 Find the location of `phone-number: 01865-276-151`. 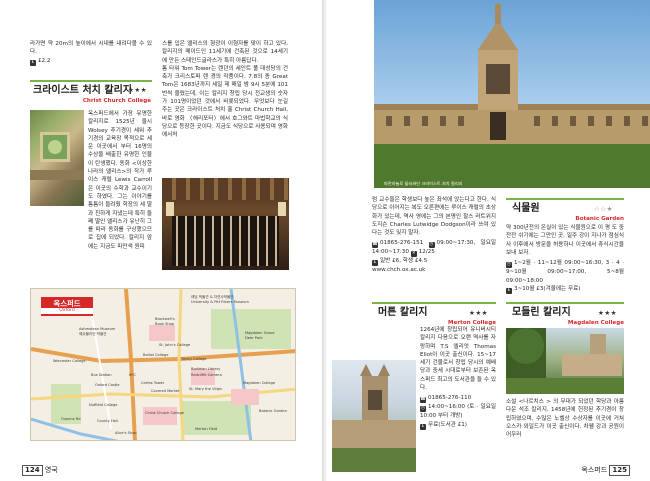

phone-number: 01865-276-151 is located at coordinates (402, 243).